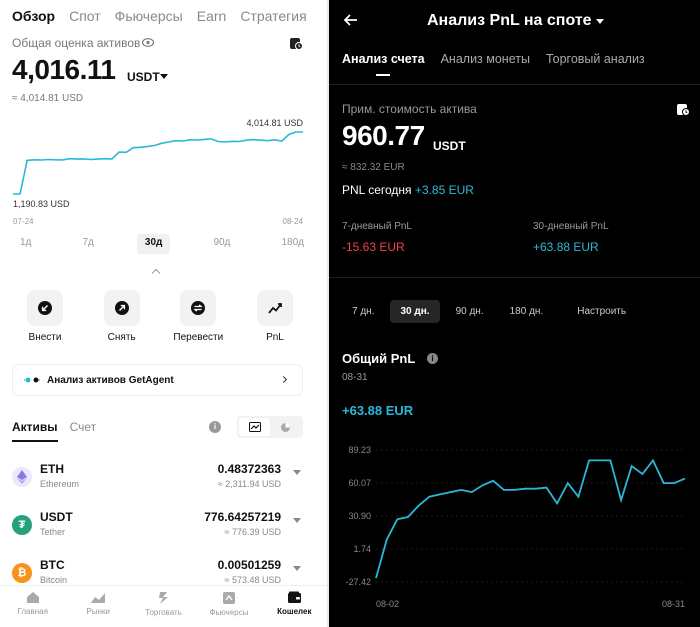 The width and height of the screenshot is (700, 627). What do you see at coordinates (35, 431) in the screenshot?
I see `tab-assets: Активы` at bounding box center [35, 431].